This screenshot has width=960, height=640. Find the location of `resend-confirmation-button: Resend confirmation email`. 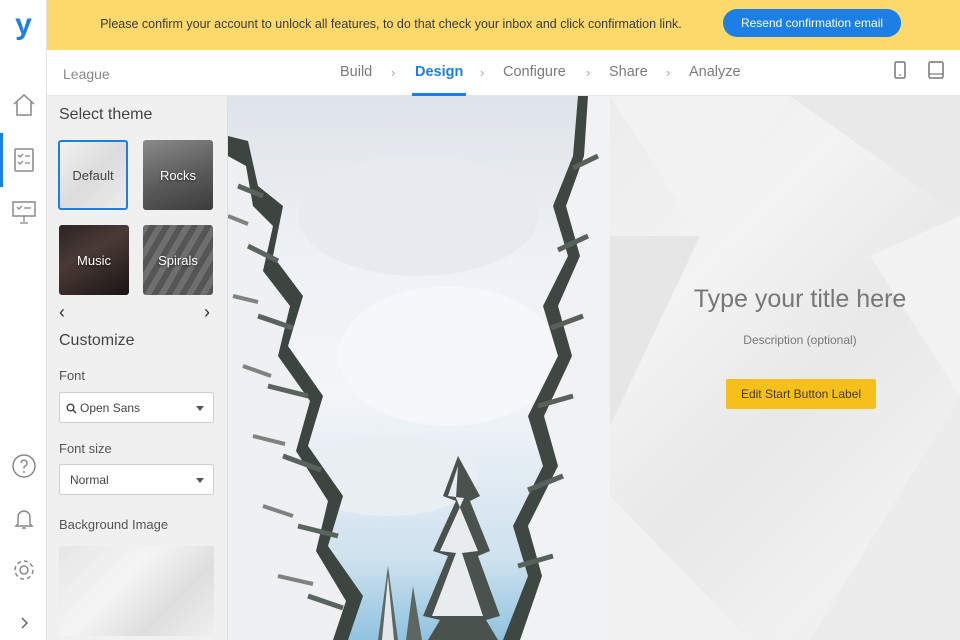

resend-confirmation-button: Resend confirmation email is located at coordinates (812, 23).